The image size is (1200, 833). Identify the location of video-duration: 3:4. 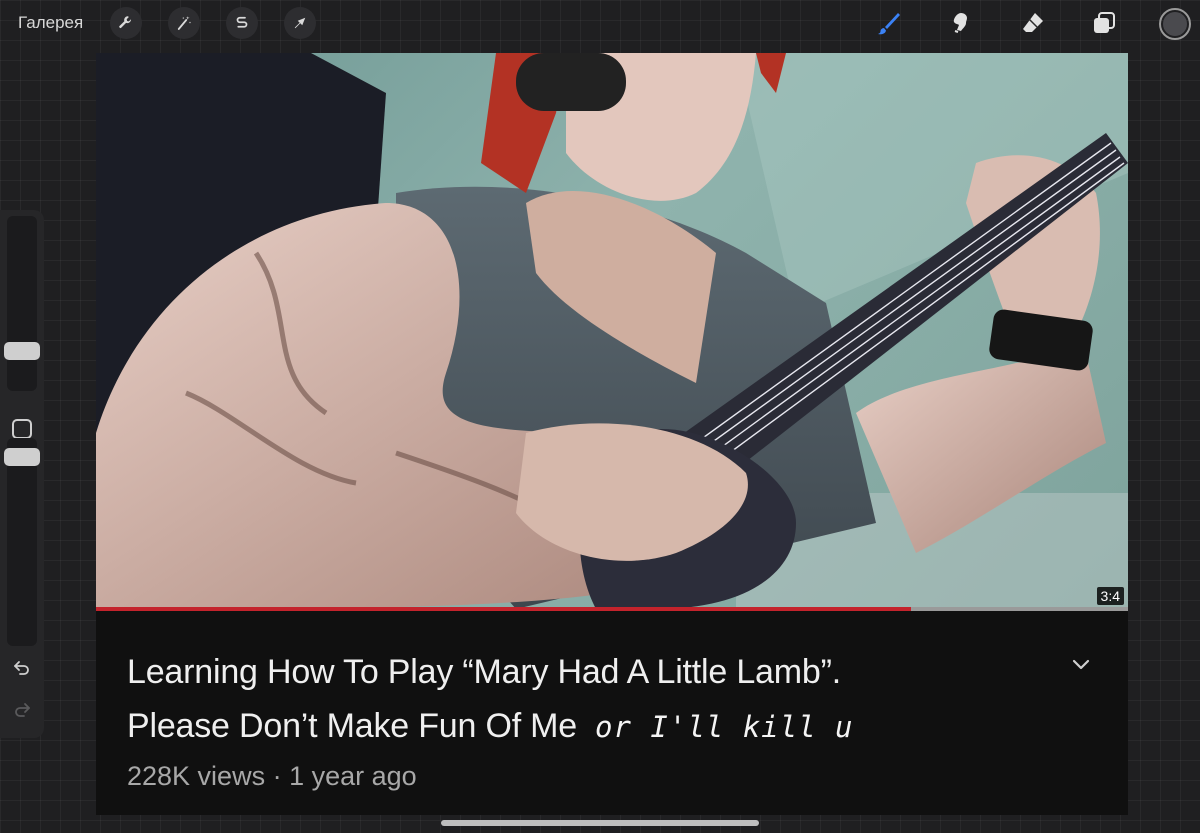
(1110, 596).